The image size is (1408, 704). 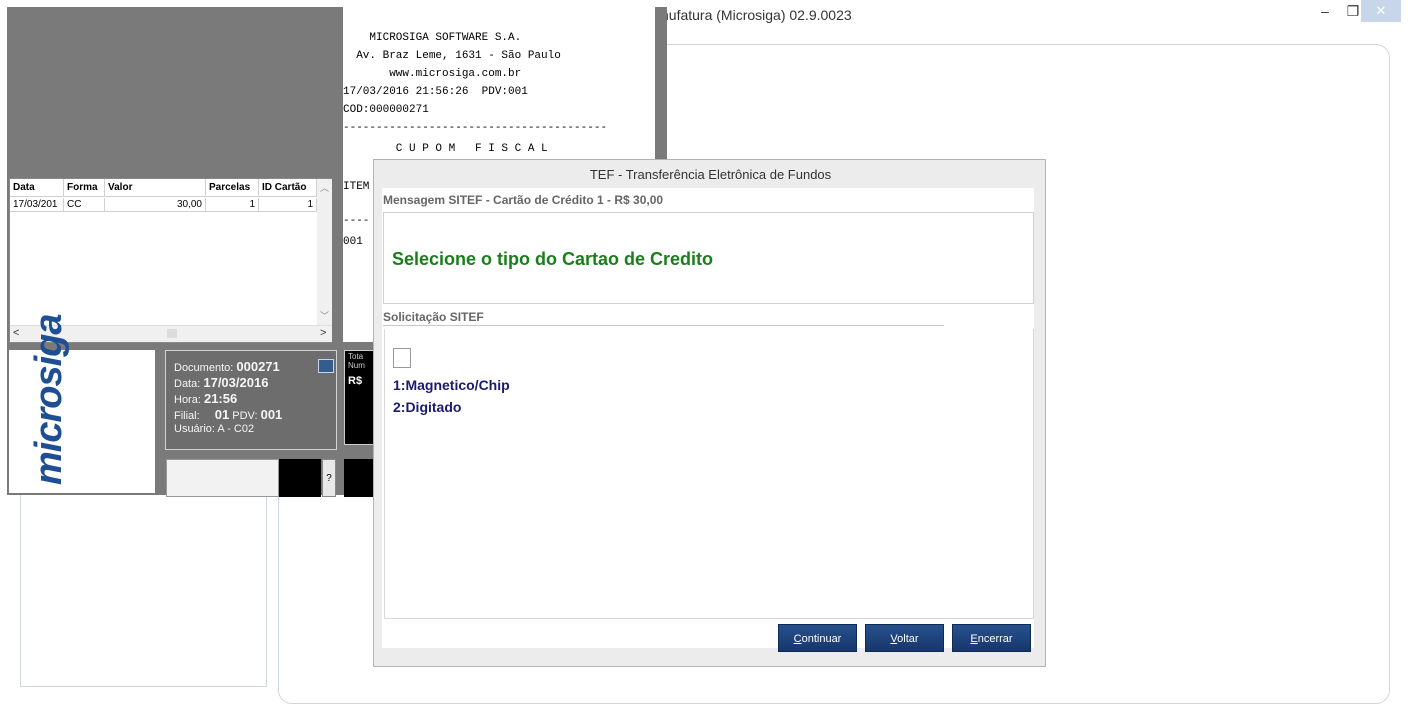 What do you see at coordinates (355, 381) in the screenshot?
I see `total-currency: R$` at bounding box center [355, 381].